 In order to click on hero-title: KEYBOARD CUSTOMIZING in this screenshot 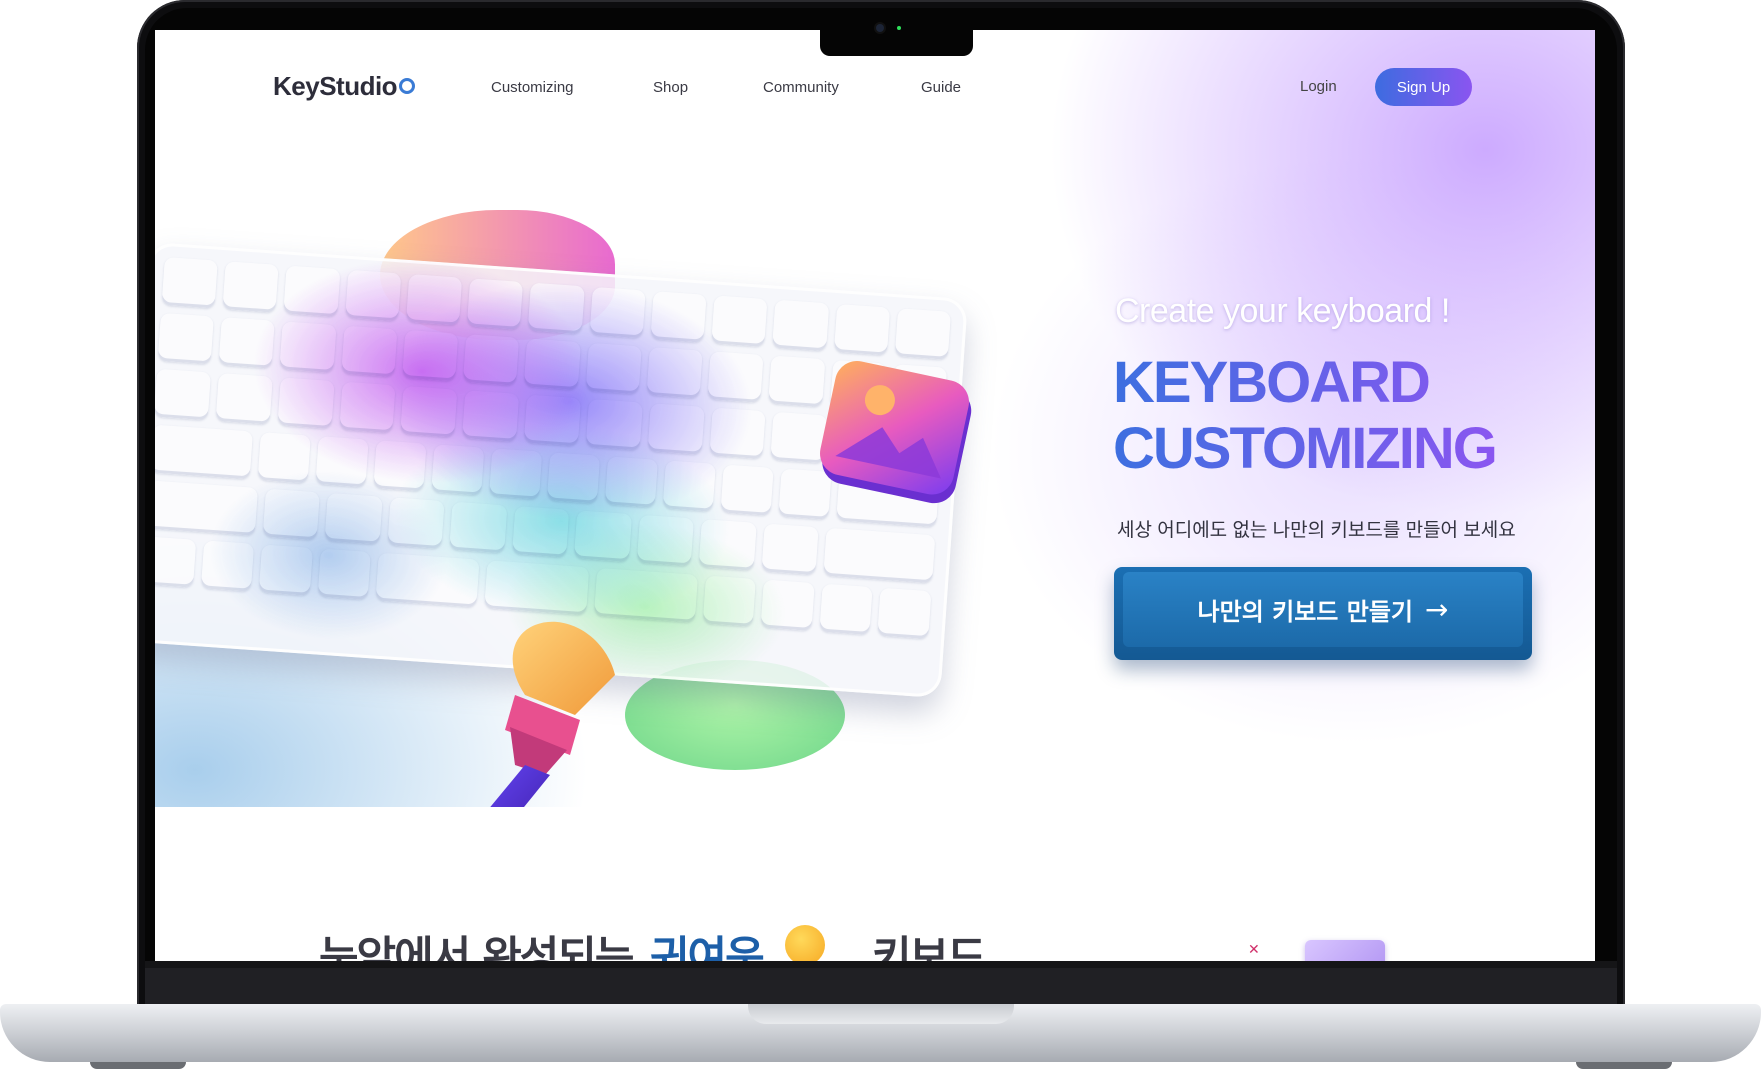, I will do `click(1304, 416)`.